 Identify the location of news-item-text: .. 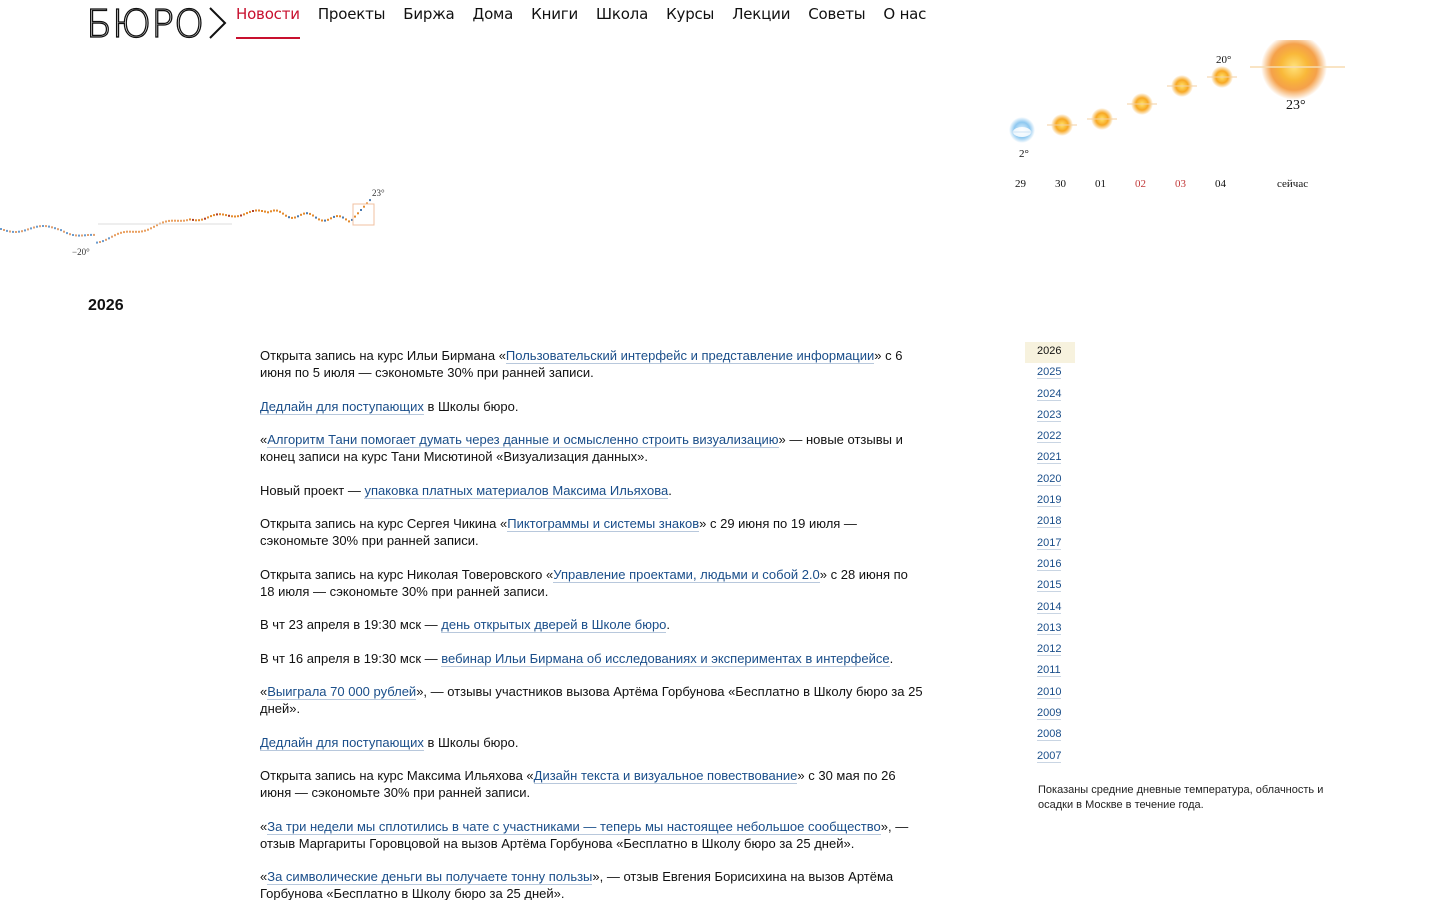
(668, 624).